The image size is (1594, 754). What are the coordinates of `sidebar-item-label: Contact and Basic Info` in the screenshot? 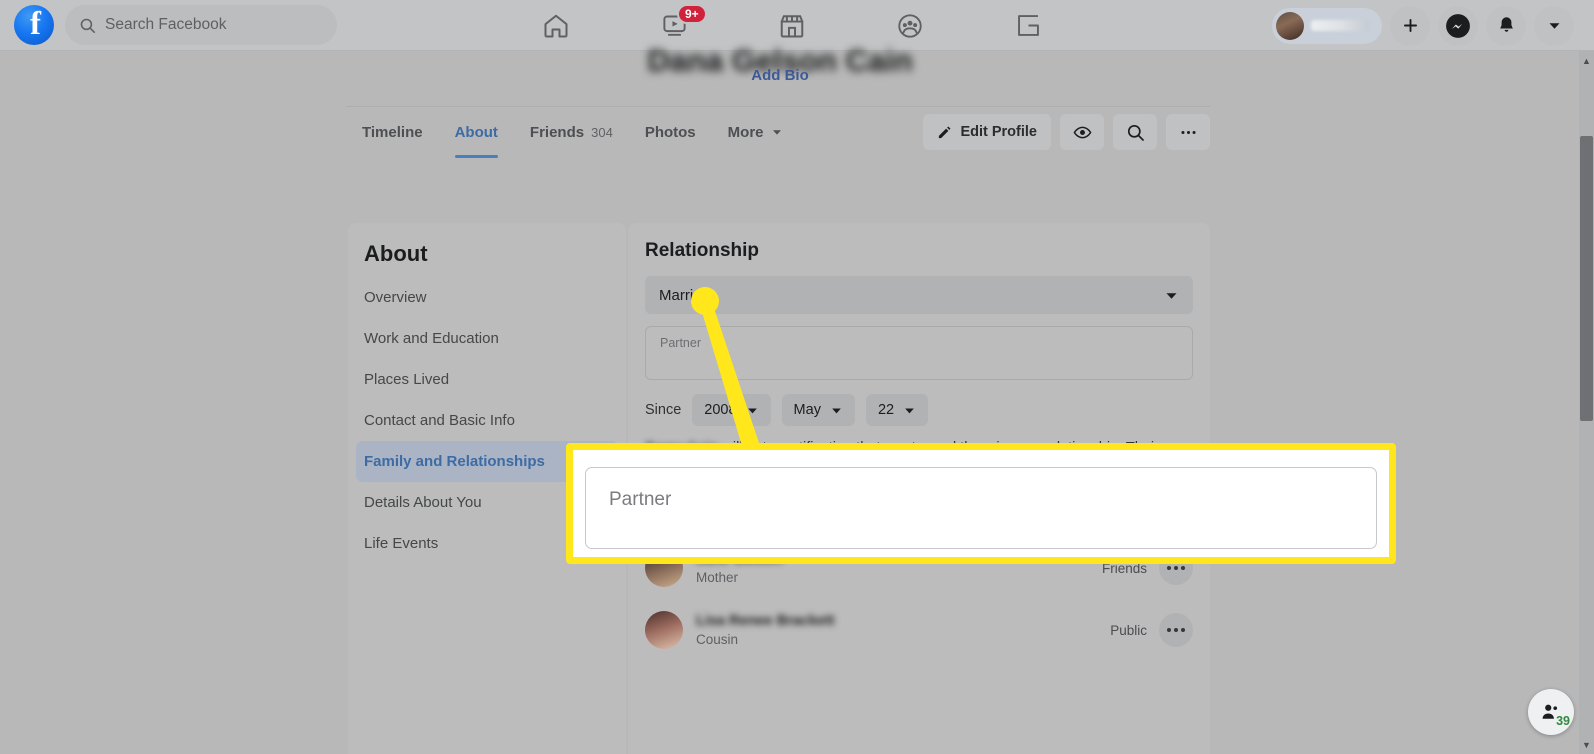 It's located at (439, 420).